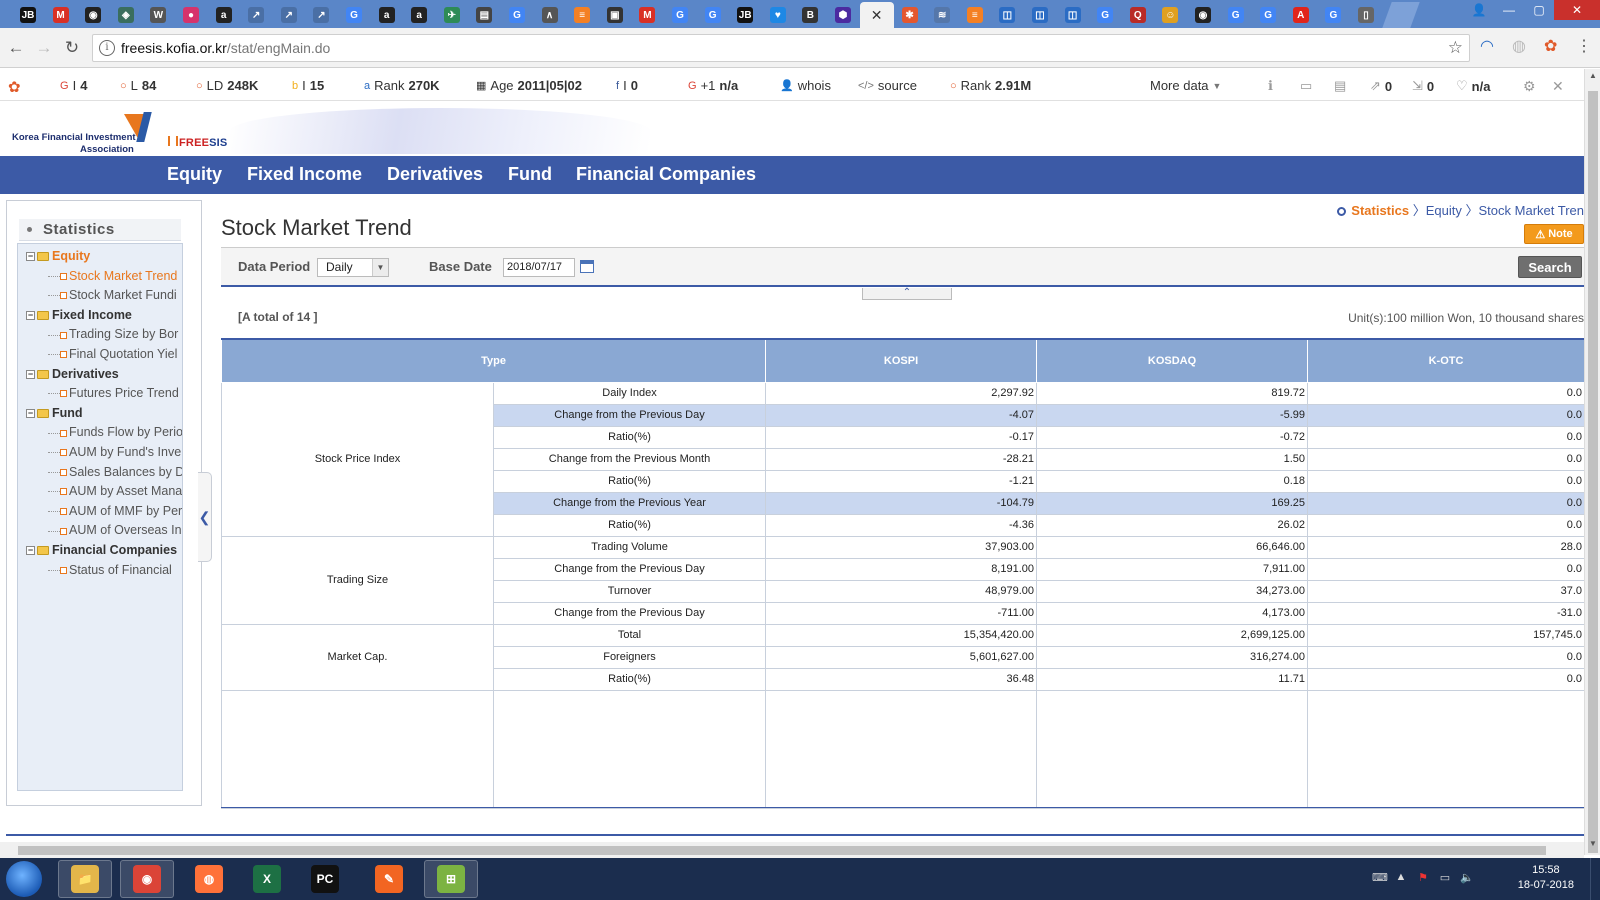  I want to click on flag-icon: ⚑, so click(1423, 878).